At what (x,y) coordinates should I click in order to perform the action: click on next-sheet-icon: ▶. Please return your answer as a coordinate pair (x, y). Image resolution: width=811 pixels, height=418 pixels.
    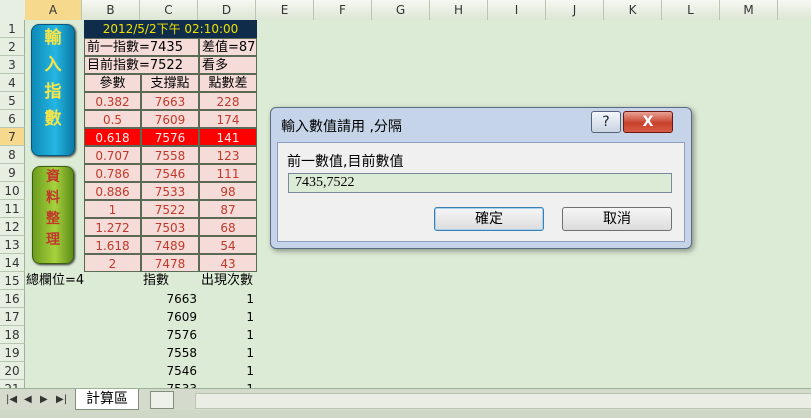
    Looking at the image, I should click on (44, 399).